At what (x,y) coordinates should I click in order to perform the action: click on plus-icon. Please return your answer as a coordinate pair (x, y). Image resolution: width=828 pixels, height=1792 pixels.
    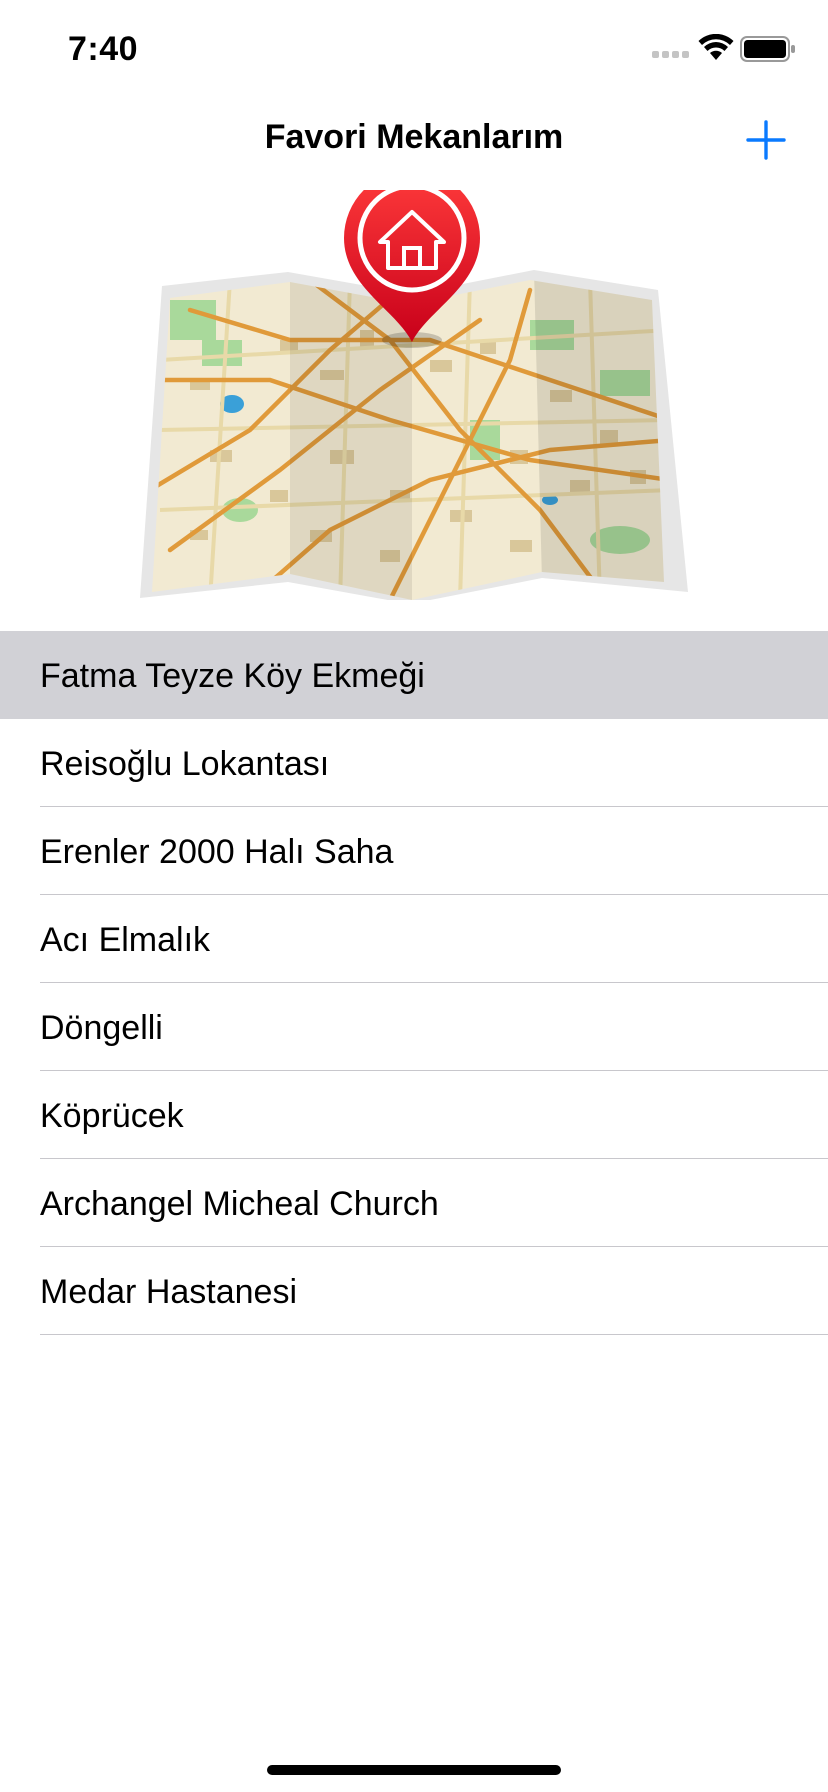
    Looking at the image, I should click on (766, 140).